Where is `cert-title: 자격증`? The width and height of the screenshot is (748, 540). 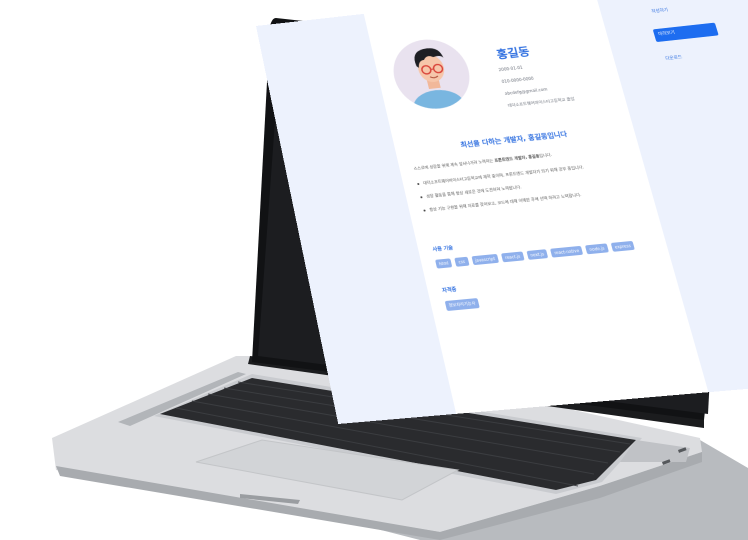 cert-title: 자격증 is located at coordinates (449, 290).